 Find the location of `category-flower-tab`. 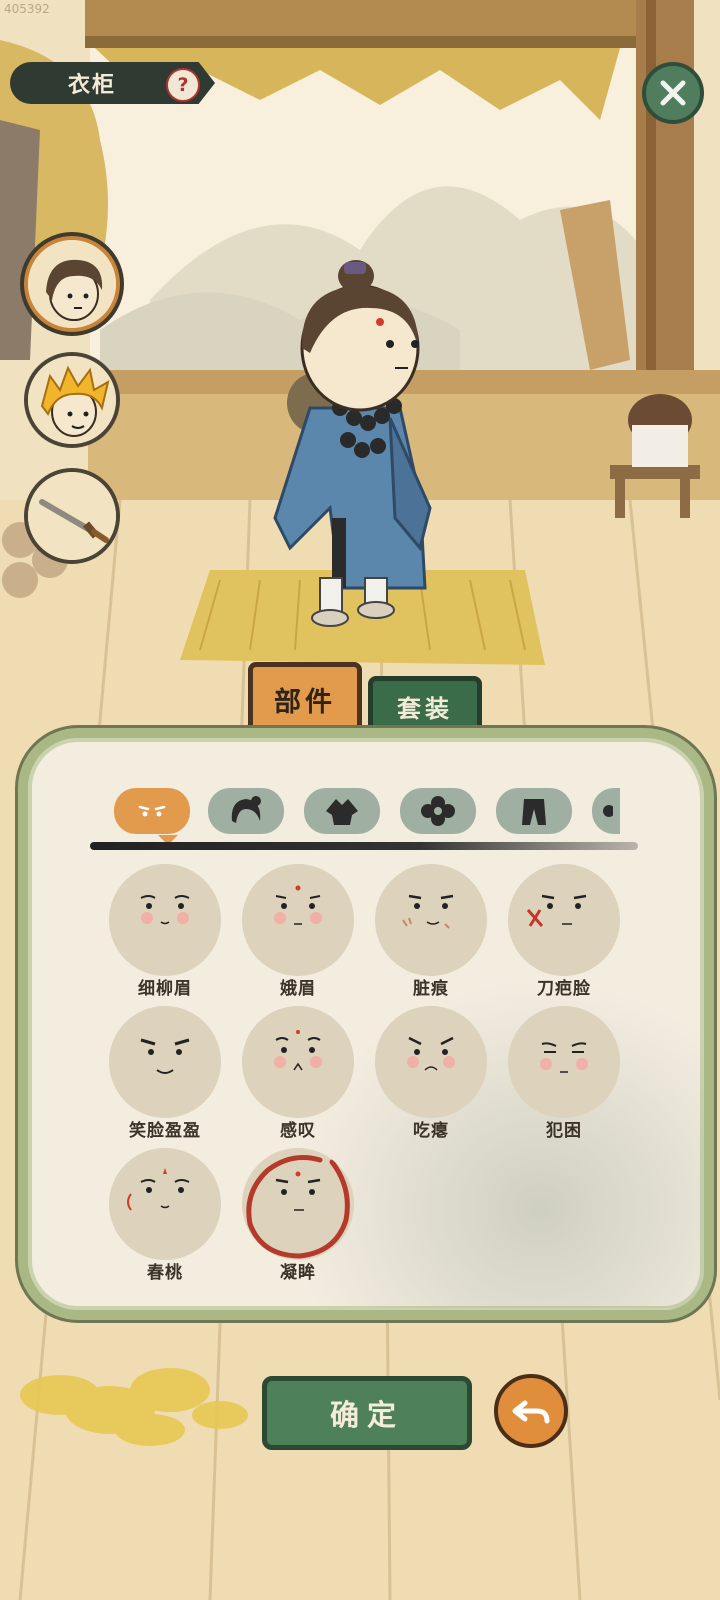

category-flower-tab is located at coordinates (438, 811).